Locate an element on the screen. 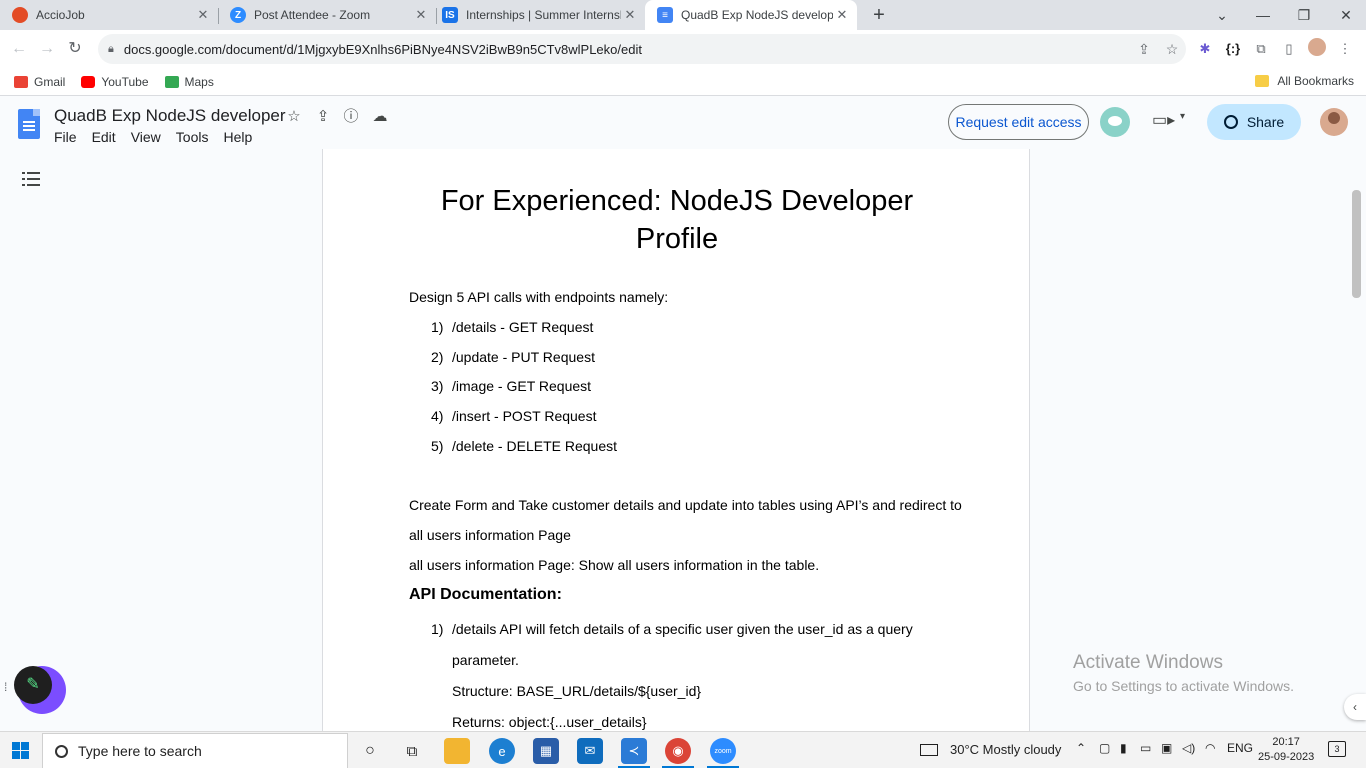 This screenshot has height=768, width=1366. outline-list-icon is located at coordinates (31, 179).